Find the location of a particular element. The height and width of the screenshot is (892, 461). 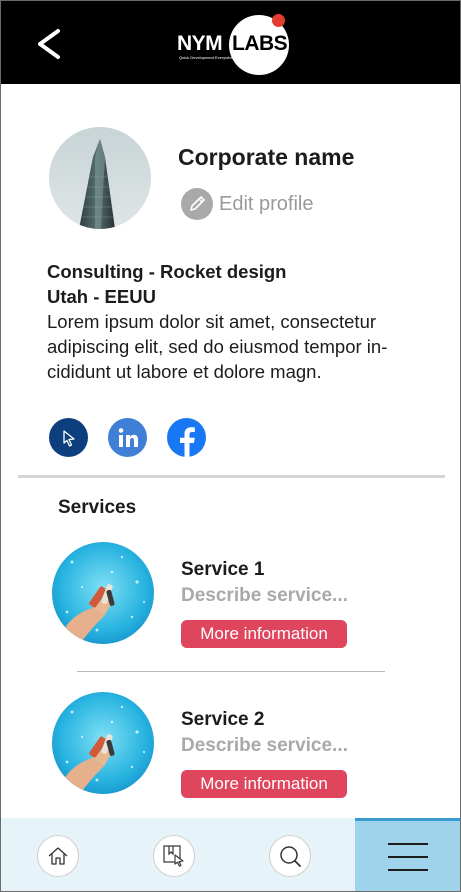

facebook-icon is located at coordinates (187, 442).